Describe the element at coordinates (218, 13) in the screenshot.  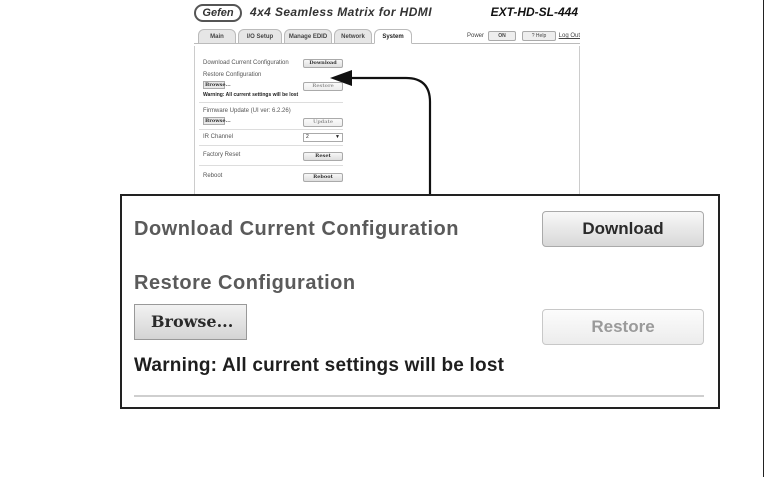
I see `gefen-logo: Gefen` at that location.